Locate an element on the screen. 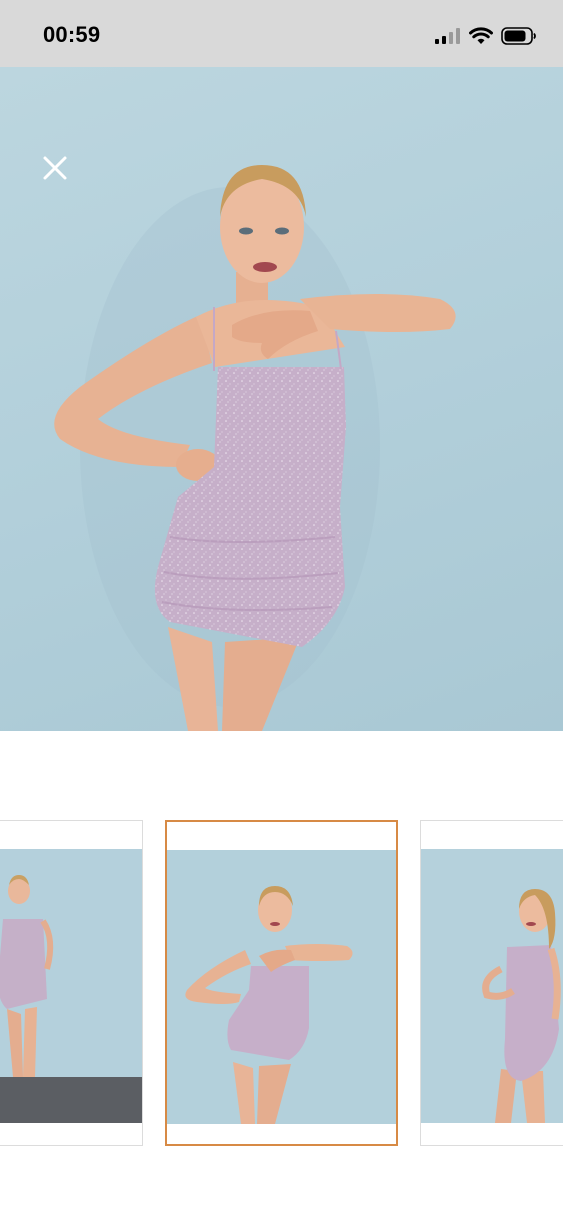  status-icons is located at coordinates (486, 36).